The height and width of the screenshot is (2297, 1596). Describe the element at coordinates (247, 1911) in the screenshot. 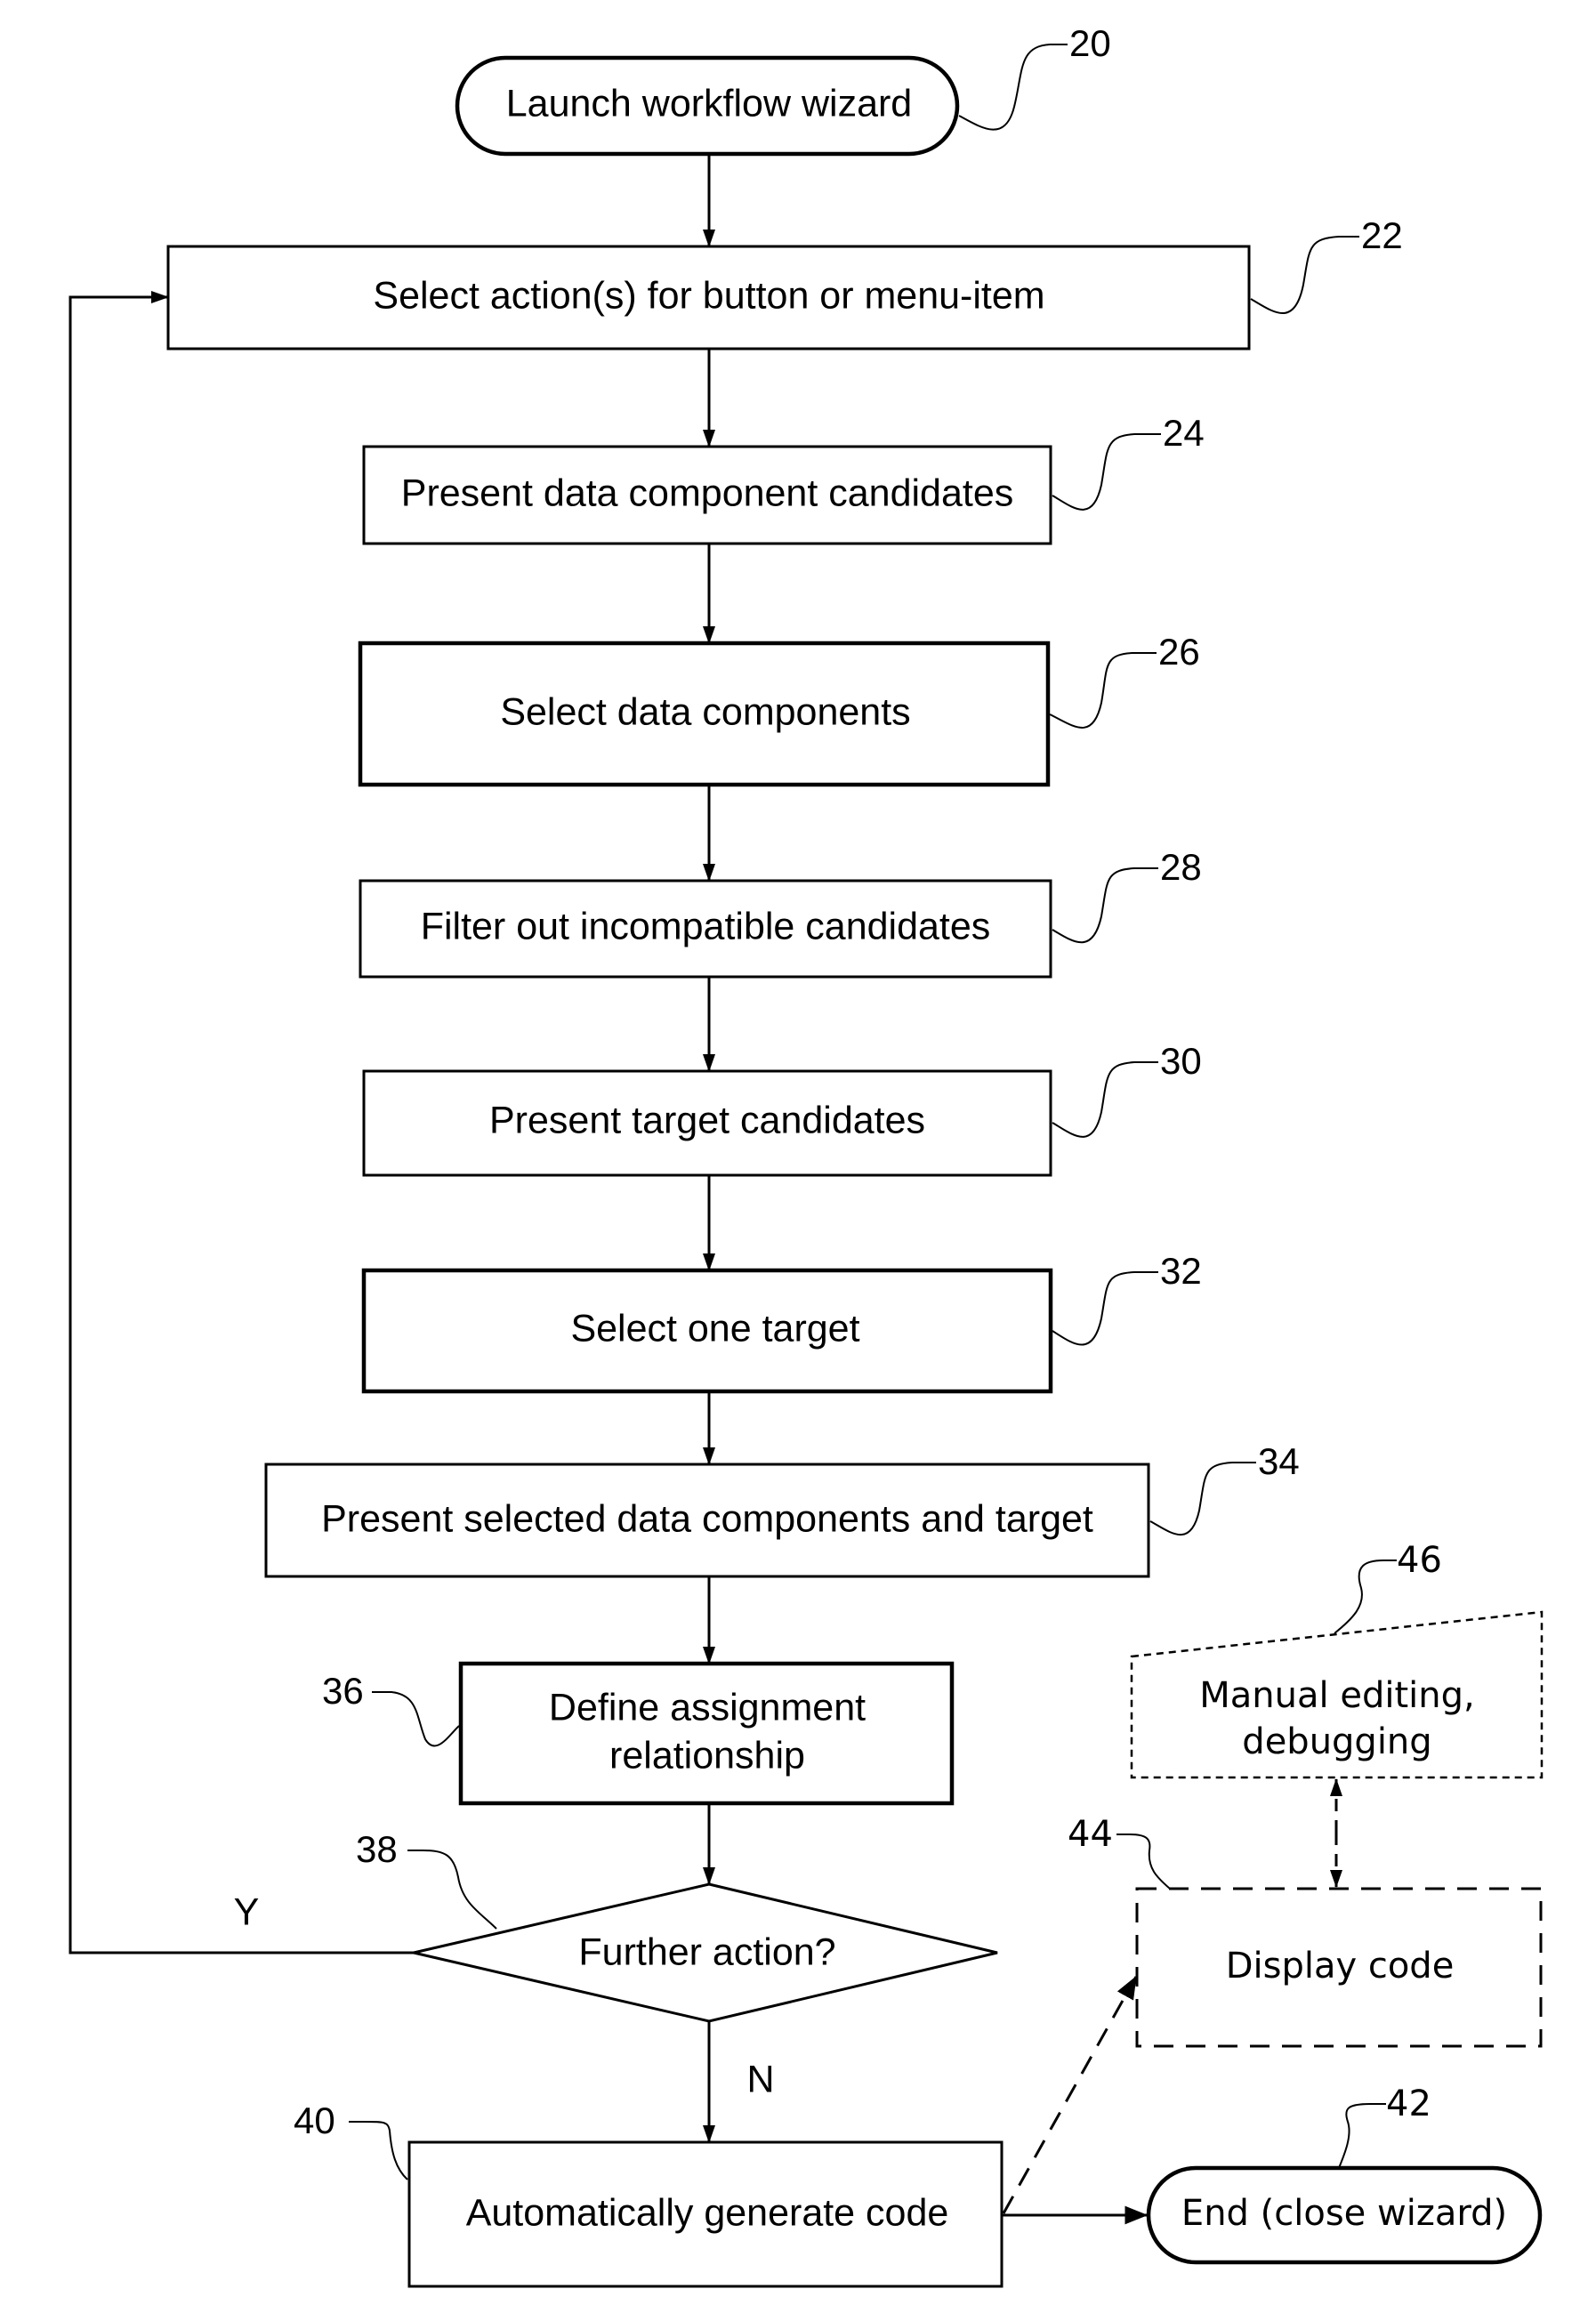

I see `branch-label-yes: Y` at that location.